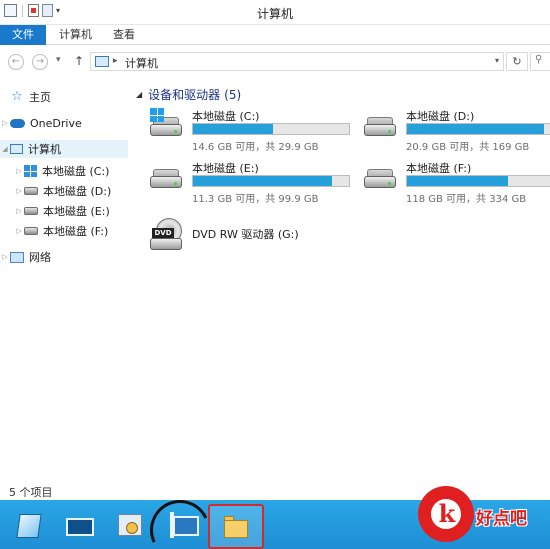  Describe the element at coordinates (163, 233) in the screenshot. I see `dvd-badge: DVD` at that location.